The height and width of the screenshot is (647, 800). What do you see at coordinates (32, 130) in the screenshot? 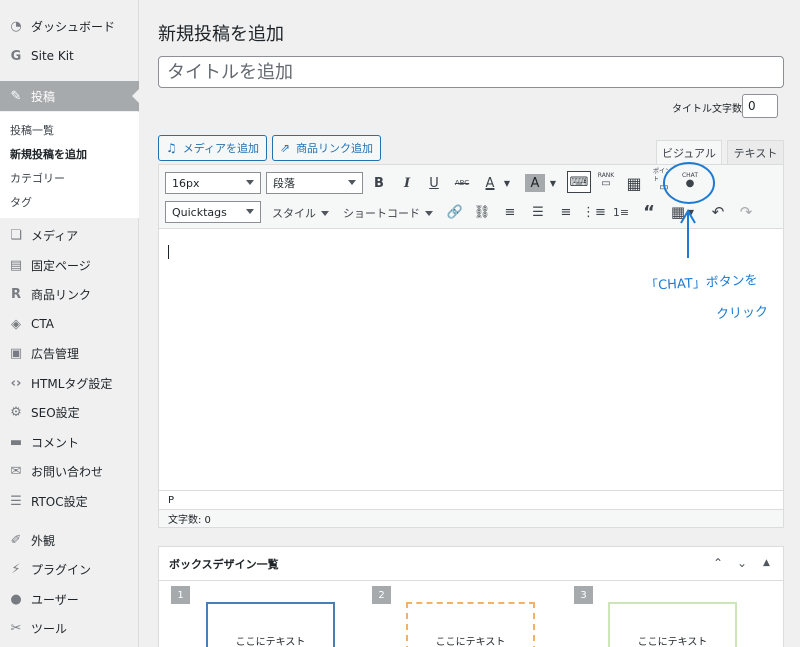
I see `submenu-item-all-posts: 投稿一覧` at bounding box center [32, 130].